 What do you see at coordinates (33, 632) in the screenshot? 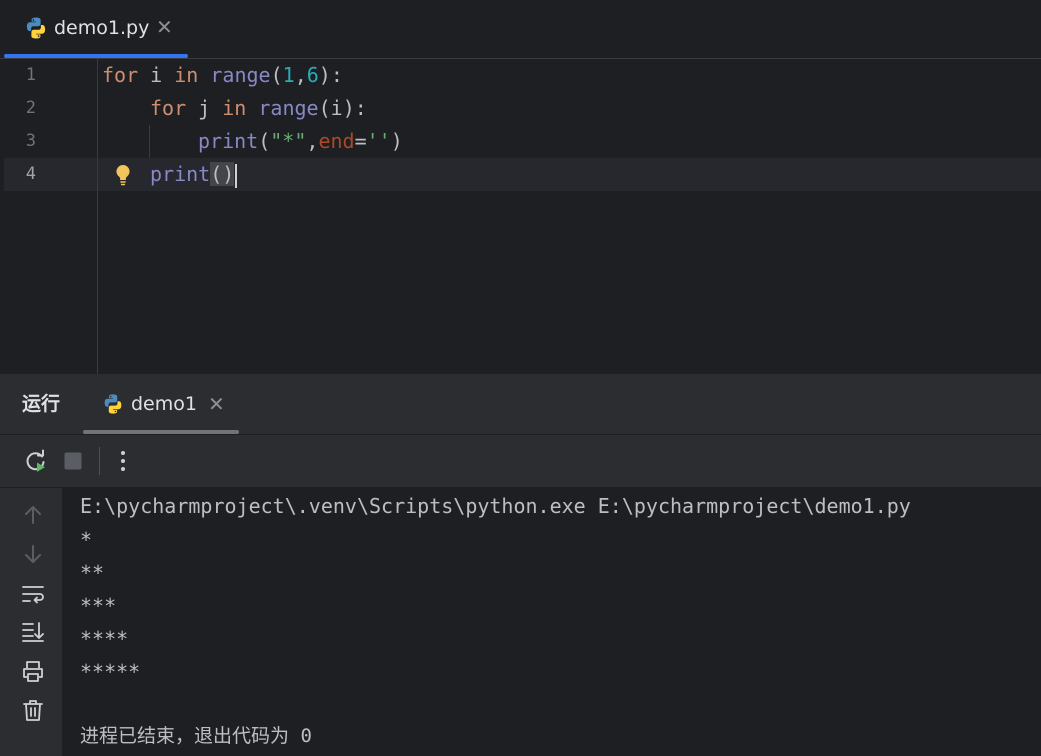
I see `scroll-to-end-icon` at bounding box center [33, 632].